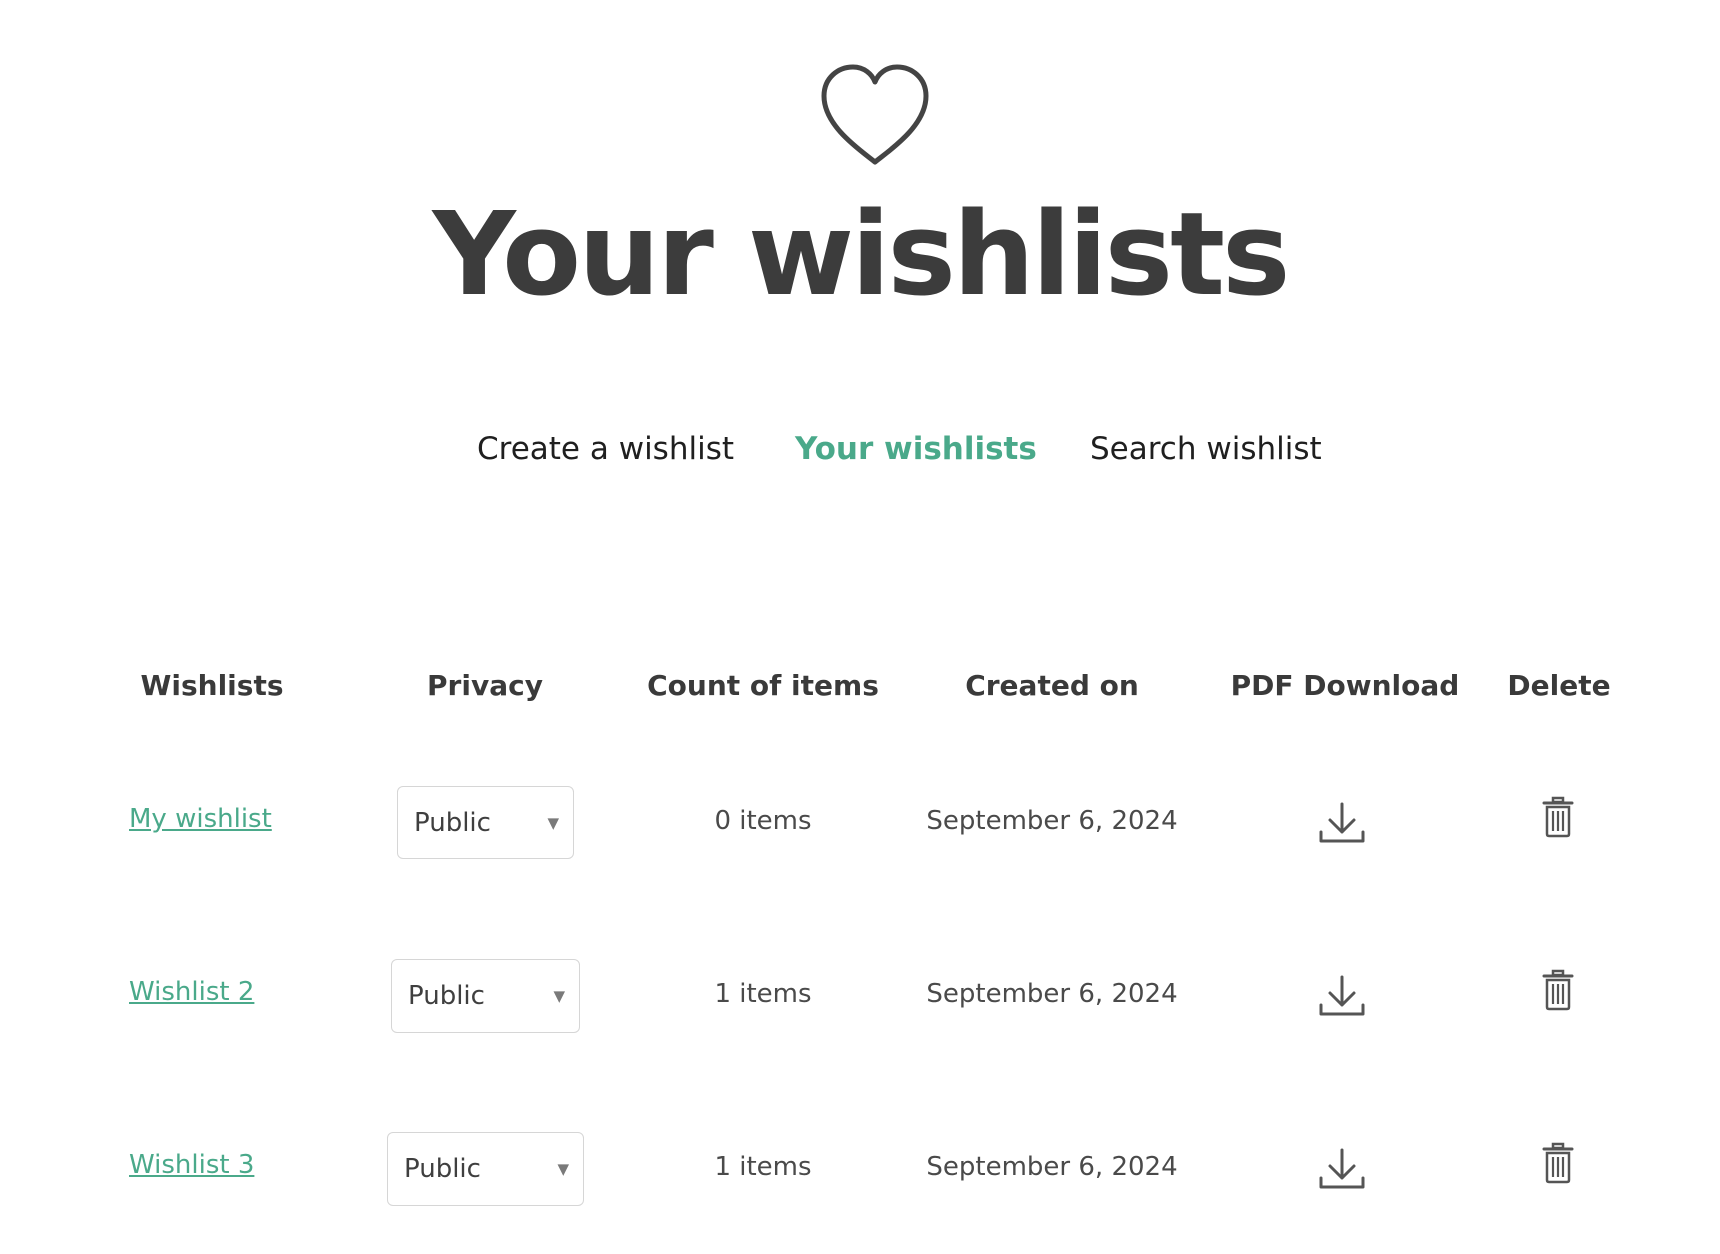  What do you see at coordinates (1345, 685) in the screenshot?
I see `header-pdf-download: PDF Download` at bounding box center [1345, 685].